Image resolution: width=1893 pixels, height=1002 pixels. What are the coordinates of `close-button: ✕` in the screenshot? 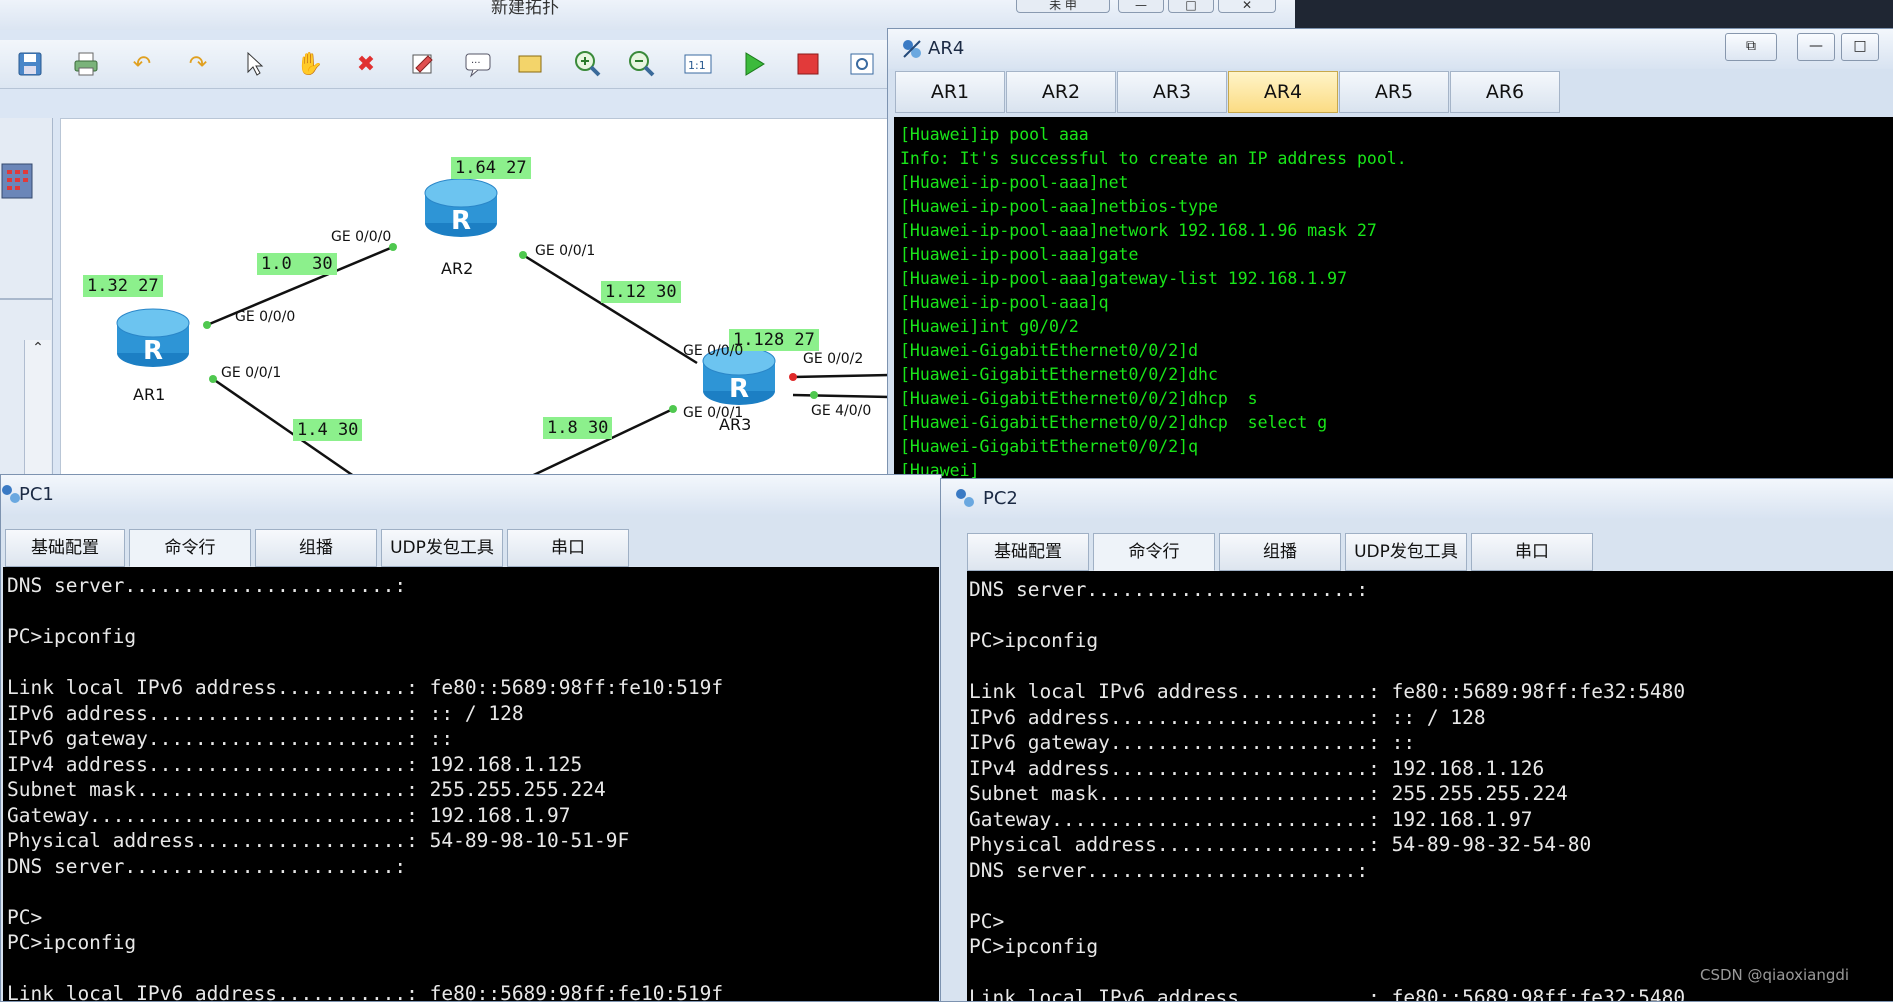 It's located at (1247, 6).